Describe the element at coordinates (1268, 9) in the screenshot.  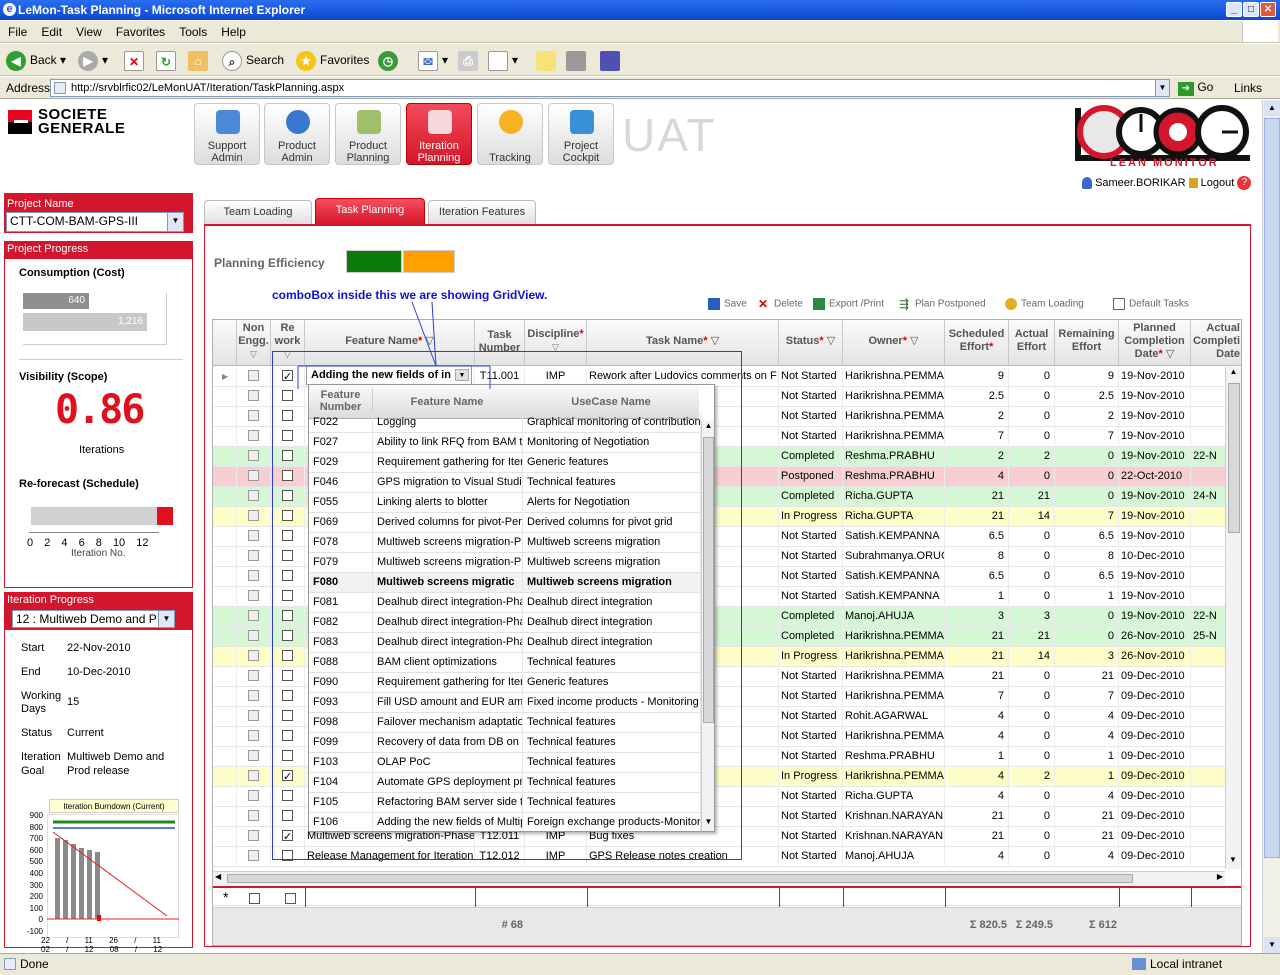
I see `close-button: ✕` at that location.